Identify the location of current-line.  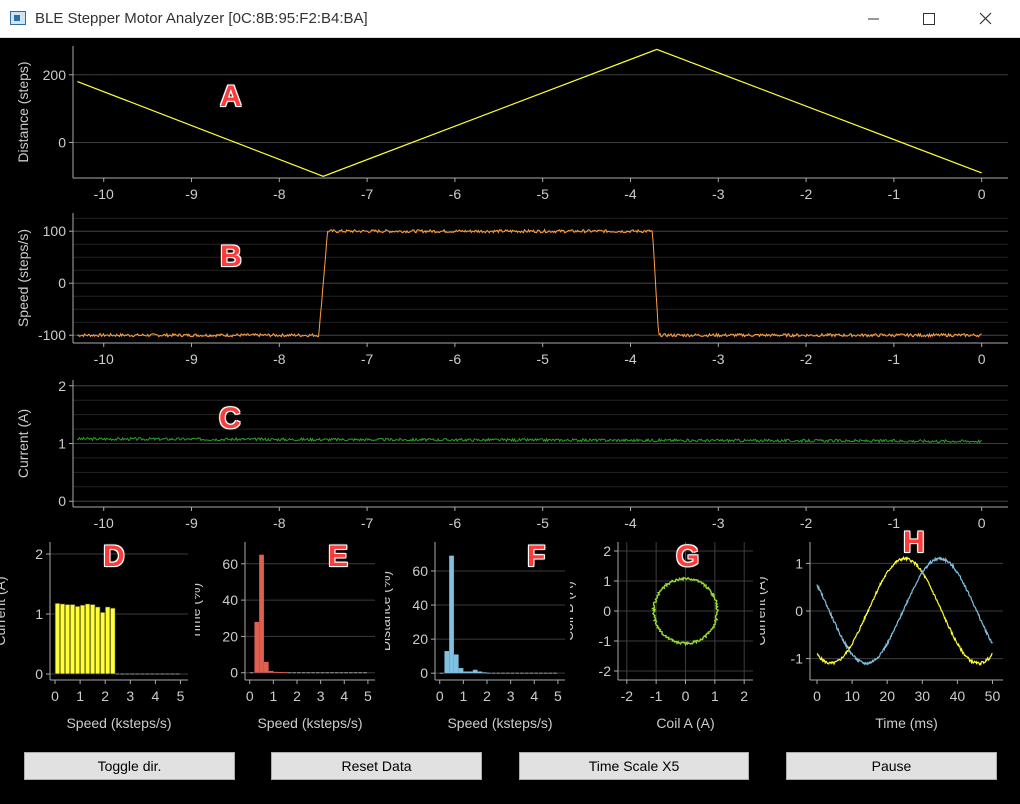
(530, 440).